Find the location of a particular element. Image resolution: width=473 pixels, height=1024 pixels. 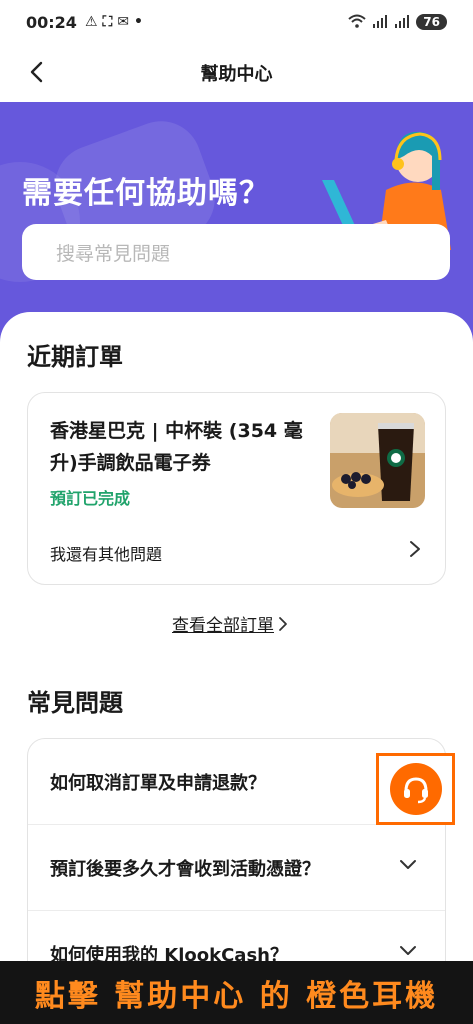

hero-title: 需要任何協助嗎？ is located at coordinates (146, 193).